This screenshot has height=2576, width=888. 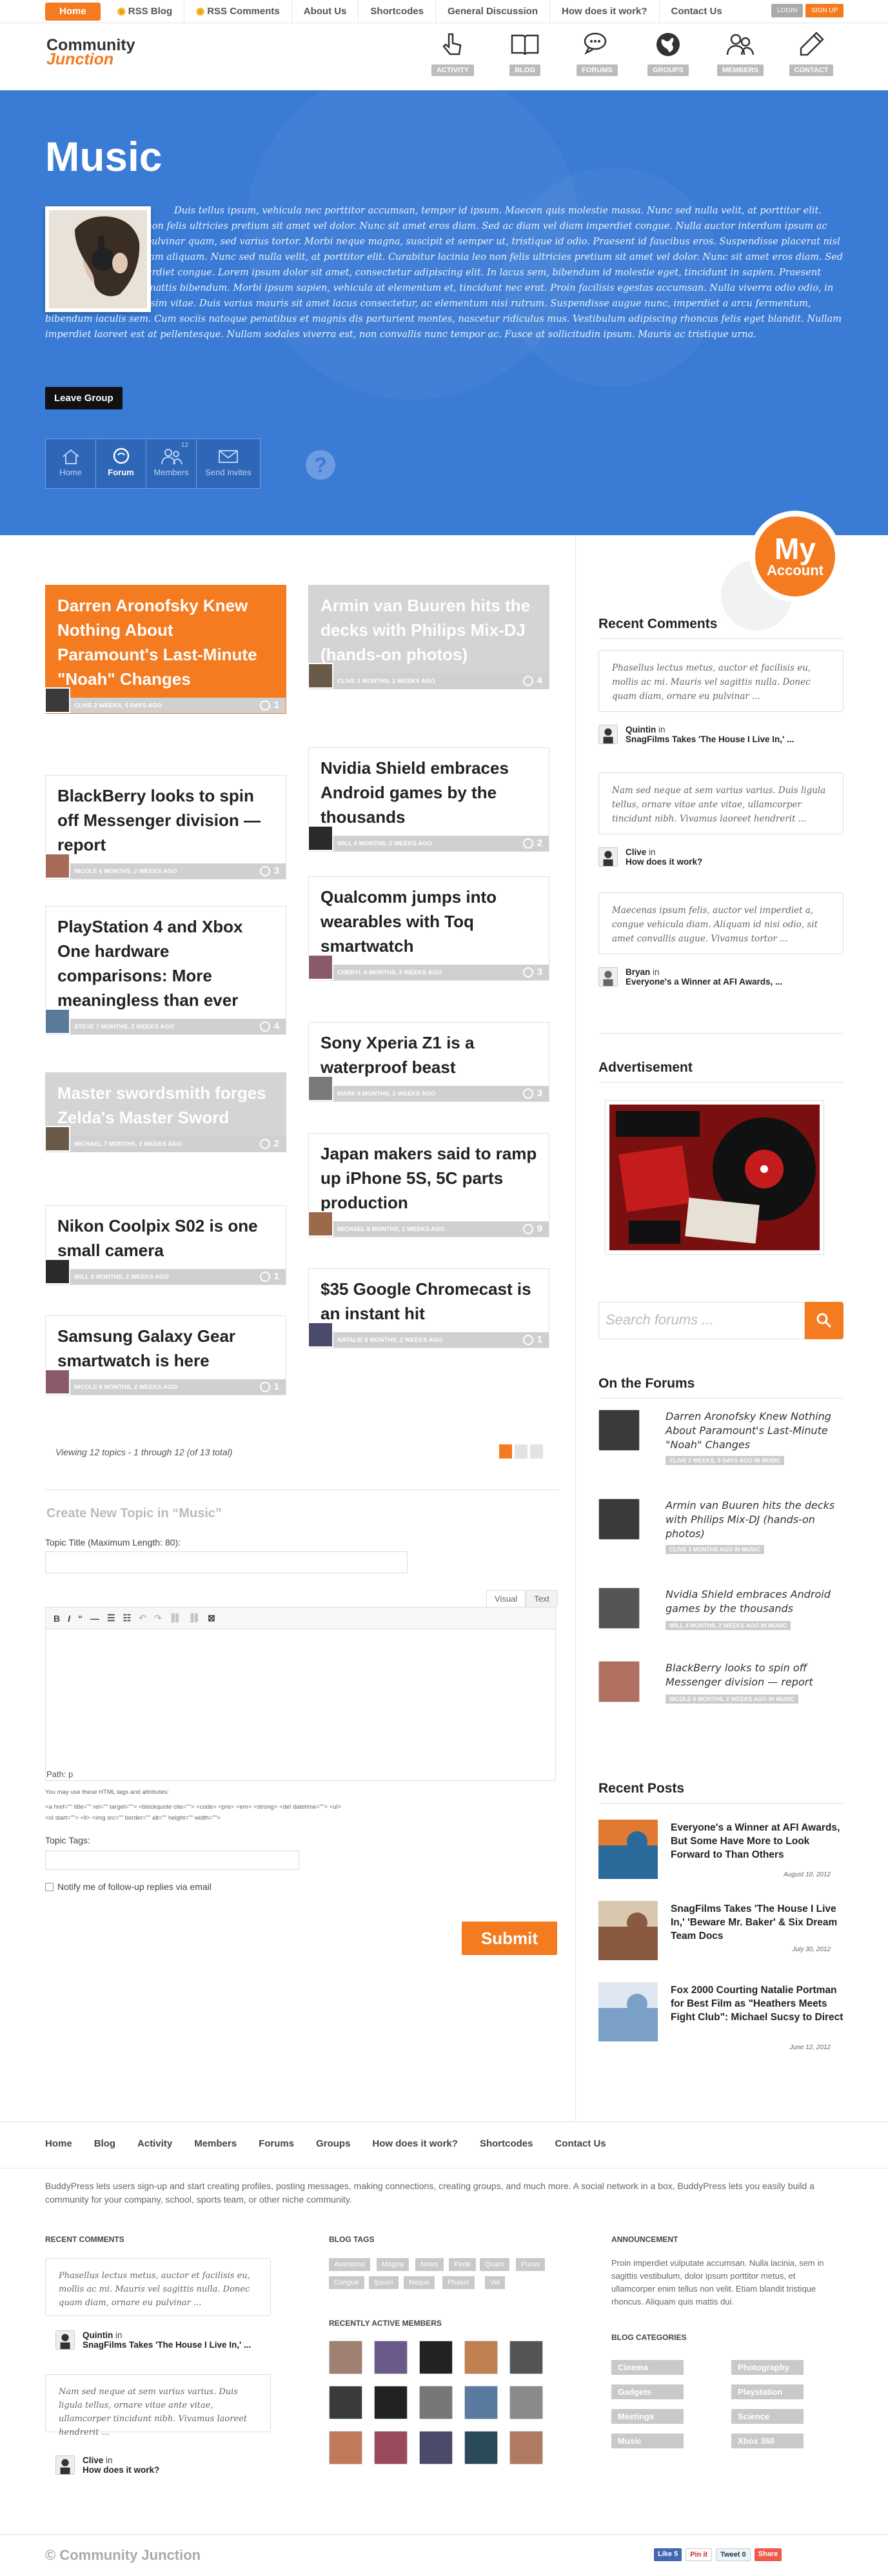 I want to click on leave-group-button: Leave Group, so click(x=84, y=398).